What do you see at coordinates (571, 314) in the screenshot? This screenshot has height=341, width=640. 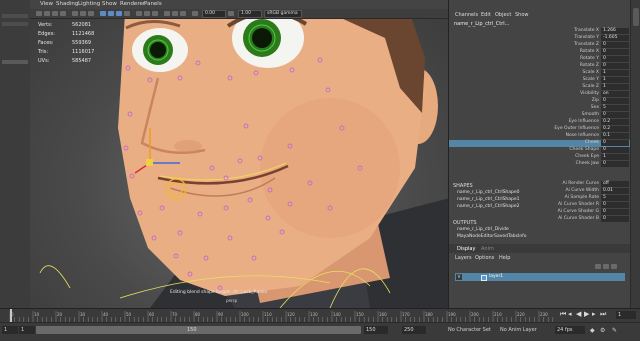 I see `step-back-icon: ◂` at bounding box center [571, 314].